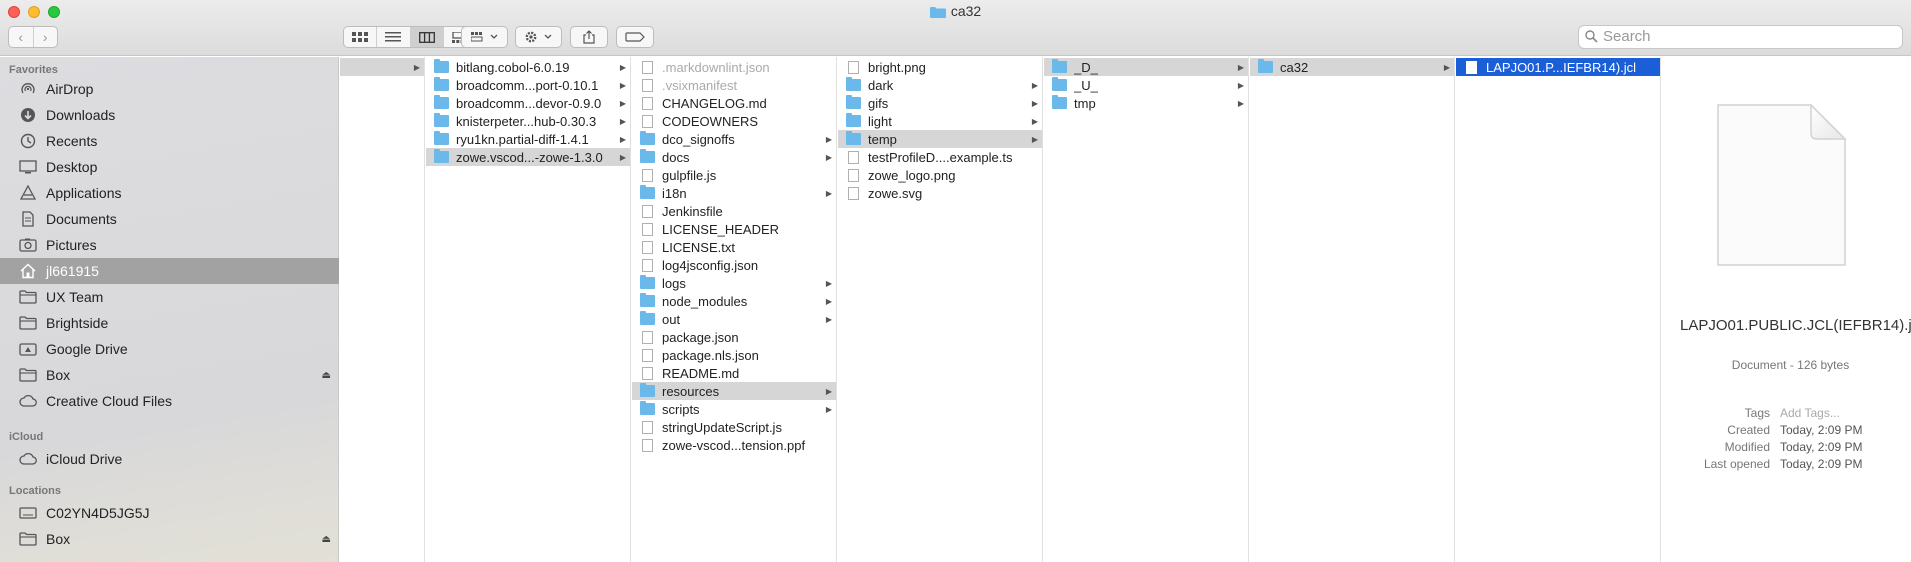 This screenshot has height=562, width=1911. I want to click on folder-row: temp ▶, so click(940, 139).